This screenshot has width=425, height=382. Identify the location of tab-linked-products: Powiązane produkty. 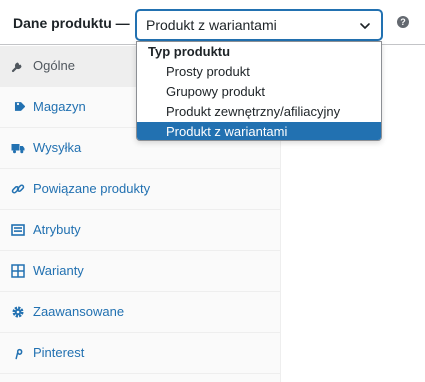
(140, 189).